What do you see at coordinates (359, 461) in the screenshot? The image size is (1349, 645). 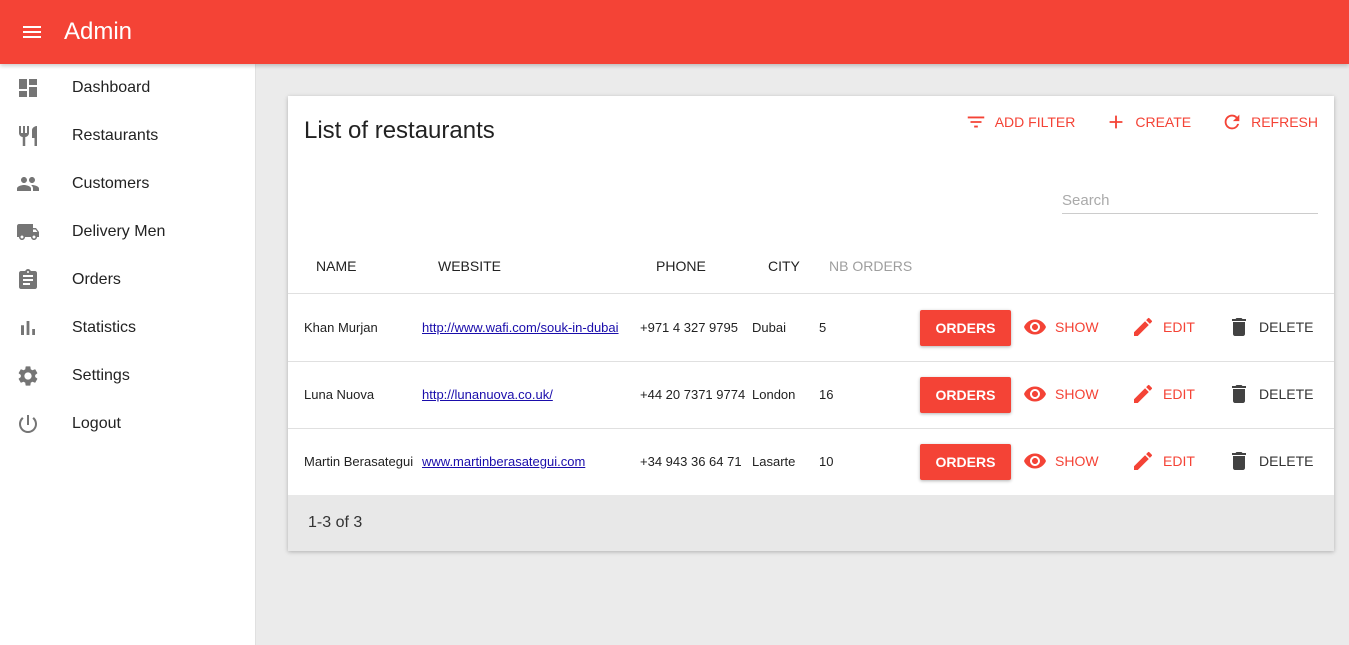 I see `cell-name: Martin Berasategui` at bounding box center [359, 461].